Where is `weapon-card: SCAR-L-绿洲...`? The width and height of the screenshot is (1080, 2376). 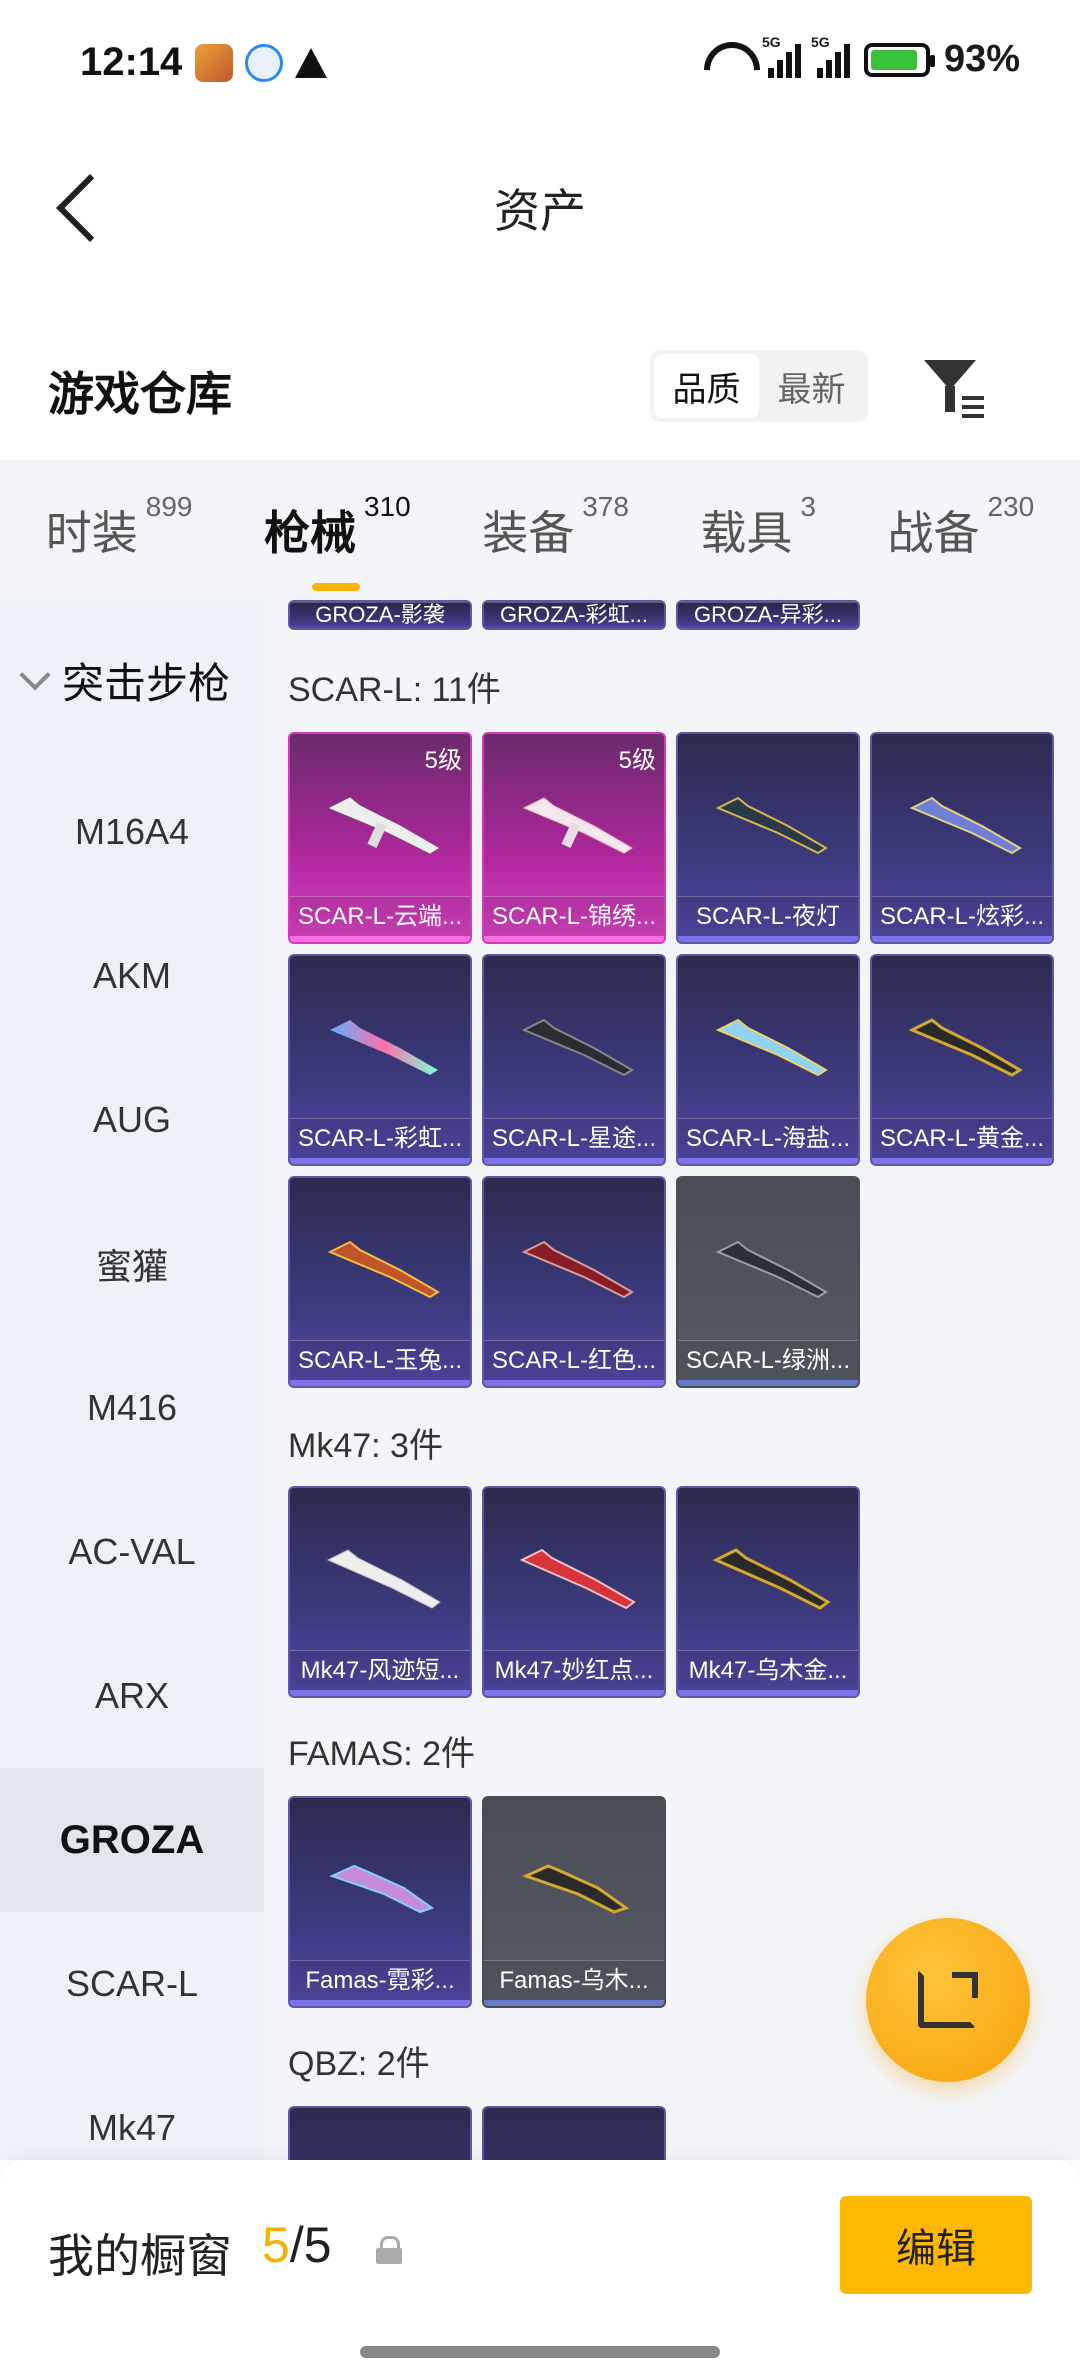 weapon-card: SCAR-L-绿洲... is located at coordinates (768, 1282).